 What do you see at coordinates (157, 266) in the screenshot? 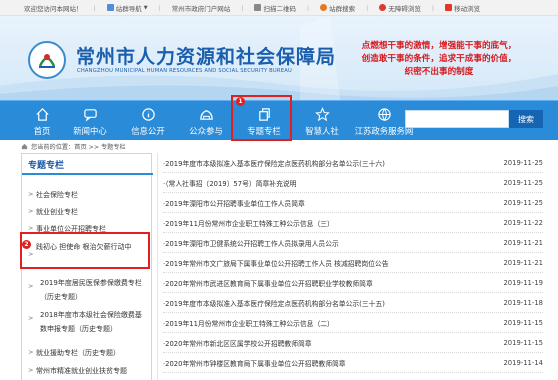
I see `column-divider` at bounding box center [157, 266].